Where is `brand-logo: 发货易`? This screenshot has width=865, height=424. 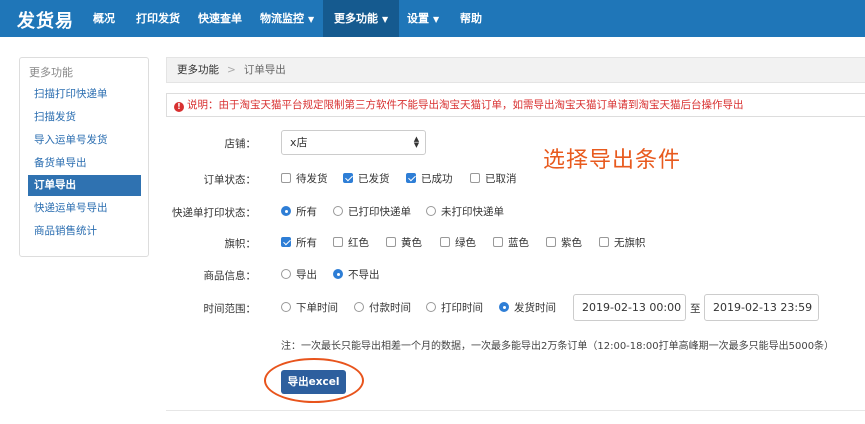
brand-logo: 发货易 is located at coordinates (45, 20).